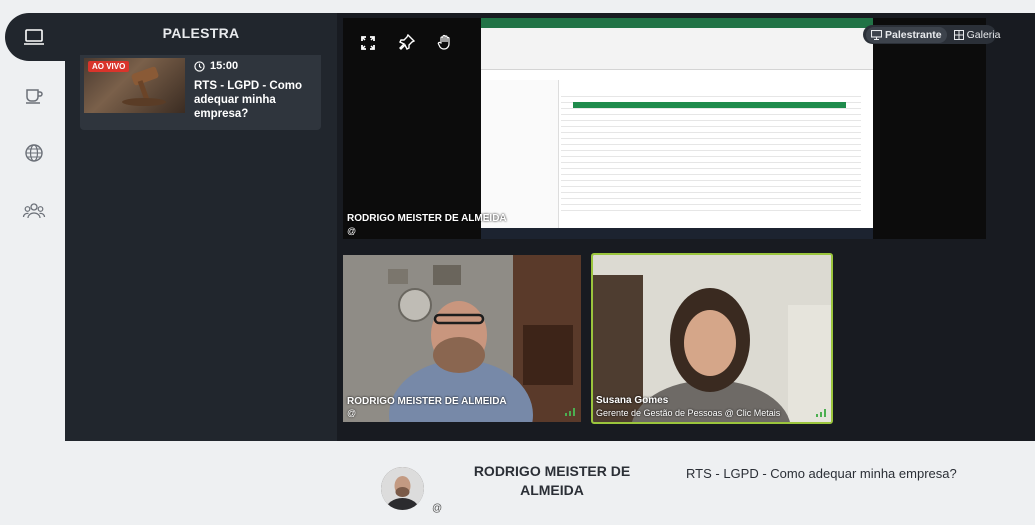  I want to click on spreadsheet-recovery-pane, so click(520, 154).